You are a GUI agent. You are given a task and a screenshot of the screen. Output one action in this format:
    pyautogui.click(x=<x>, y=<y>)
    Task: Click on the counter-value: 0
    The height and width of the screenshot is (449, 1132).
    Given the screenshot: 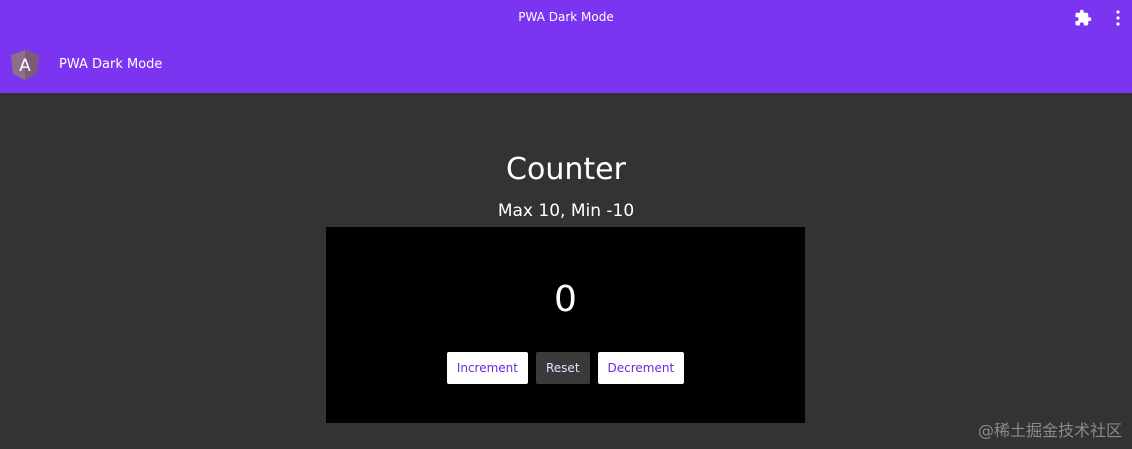 What is the action you would take?
    pyautogui.click(x=565, y=299)
    